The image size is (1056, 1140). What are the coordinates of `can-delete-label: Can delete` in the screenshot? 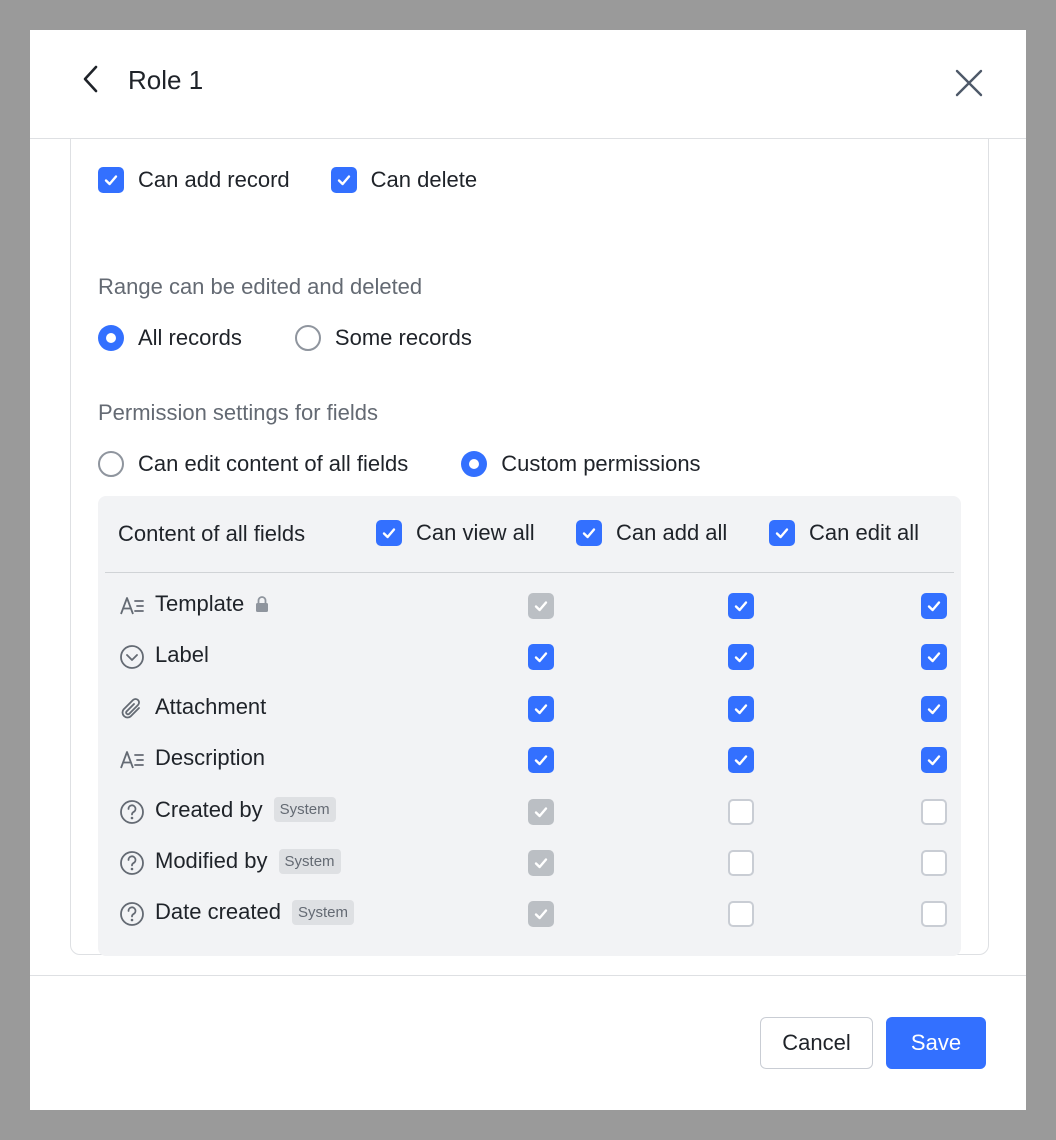 It's located at (424, 179).